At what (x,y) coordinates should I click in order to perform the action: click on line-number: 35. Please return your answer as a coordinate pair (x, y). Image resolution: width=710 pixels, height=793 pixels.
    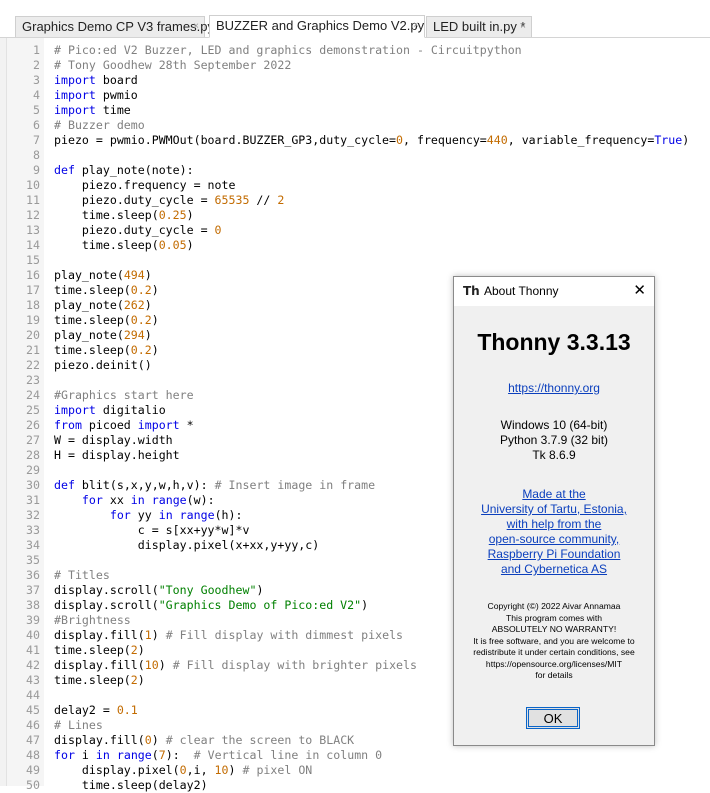
    Looking at the image, I should click on (33, 560).